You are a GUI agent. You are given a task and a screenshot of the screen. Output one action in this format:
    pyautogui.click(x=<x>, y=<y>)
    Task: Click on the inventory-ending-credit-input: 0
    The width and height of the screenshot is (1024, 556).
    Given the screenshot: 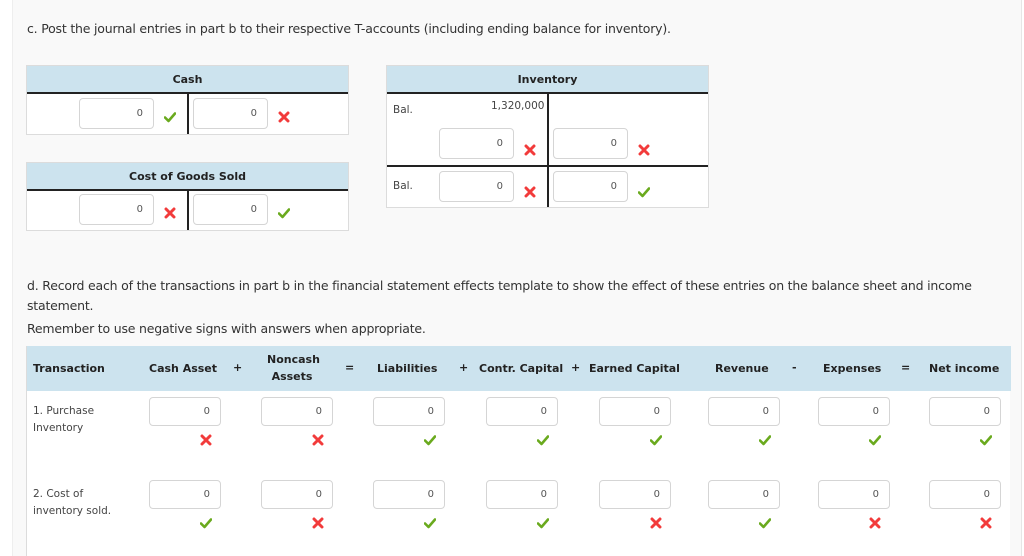 What is the action you would take?
    pyautogui.click(x=590, y=186)
    